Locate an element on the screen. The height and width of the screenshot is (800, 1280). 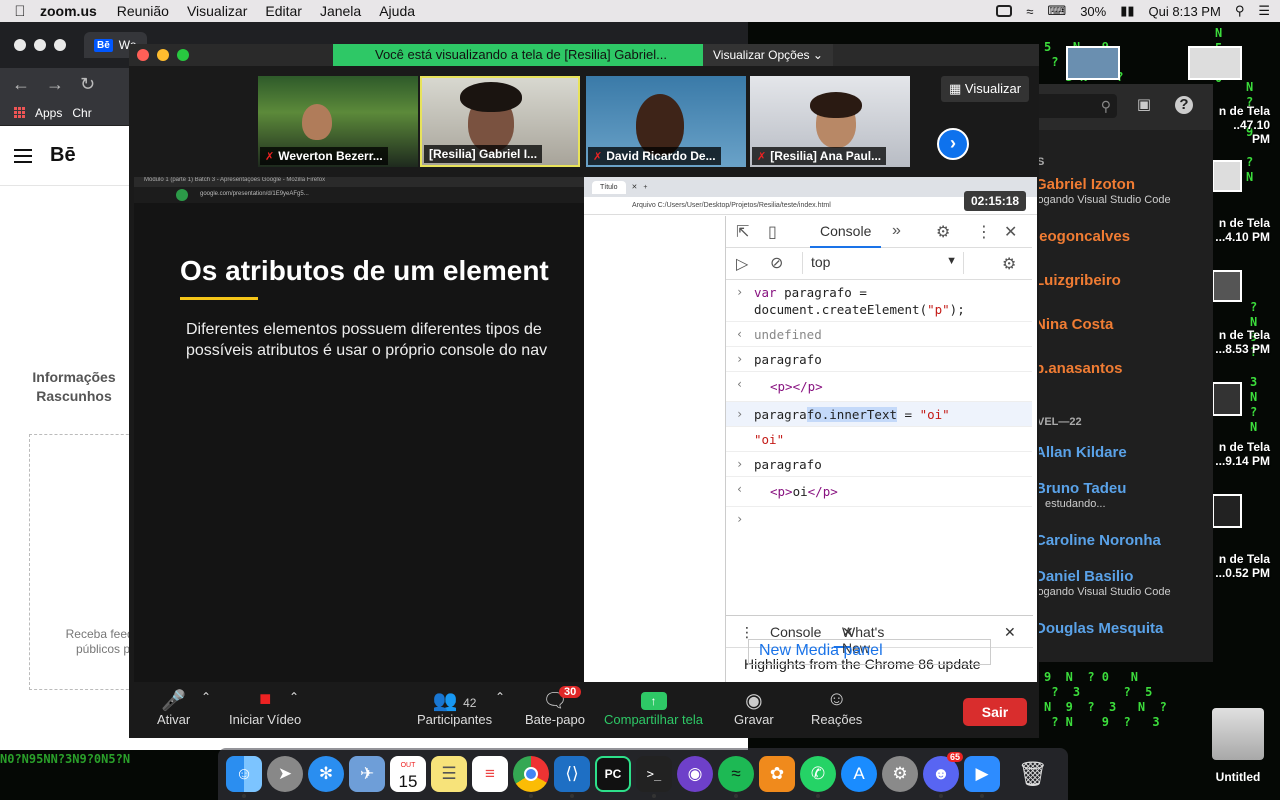
behance-logo: Bē is located at coordinates (63, 155).